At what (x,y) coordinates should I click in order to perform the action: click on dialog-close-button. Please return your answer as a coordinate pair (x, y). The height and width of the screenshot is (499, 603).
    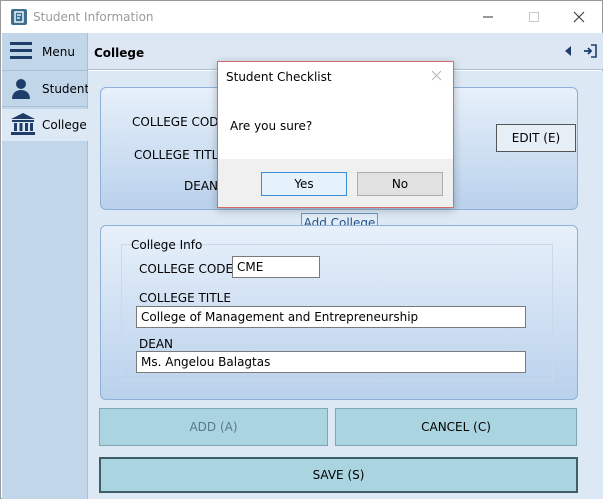
    Looking at the image, I should click on (436, 77).